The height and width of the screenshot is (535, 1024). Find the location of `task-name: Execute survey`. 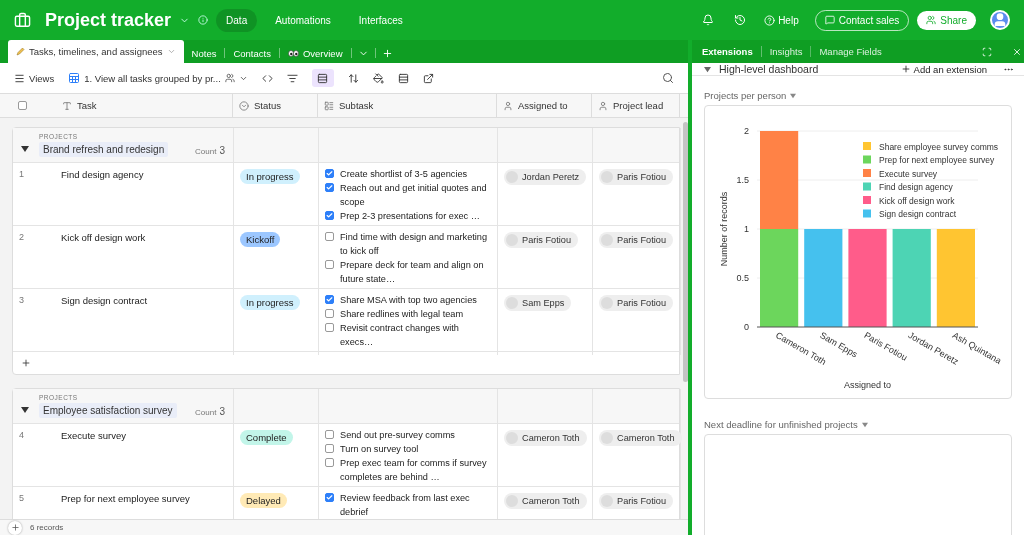

task-name: Execute survey is located at coordinates (93, 436).